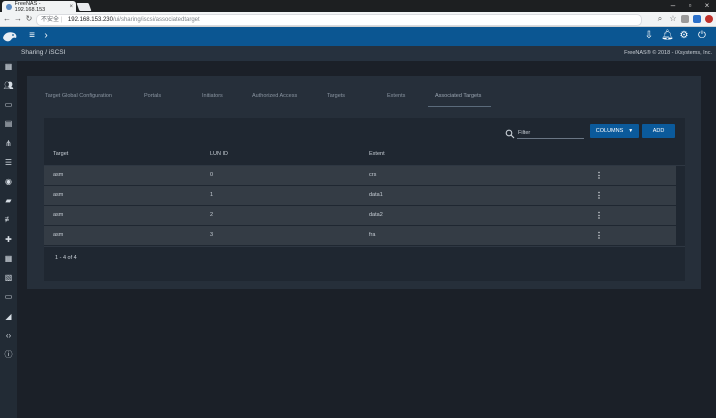 This screenshot has width=716, height=418. What do you see at coordinates (690, 5) in the screenshot?
I see `maximize-icon: ▫` at bounding box center [690, 5].